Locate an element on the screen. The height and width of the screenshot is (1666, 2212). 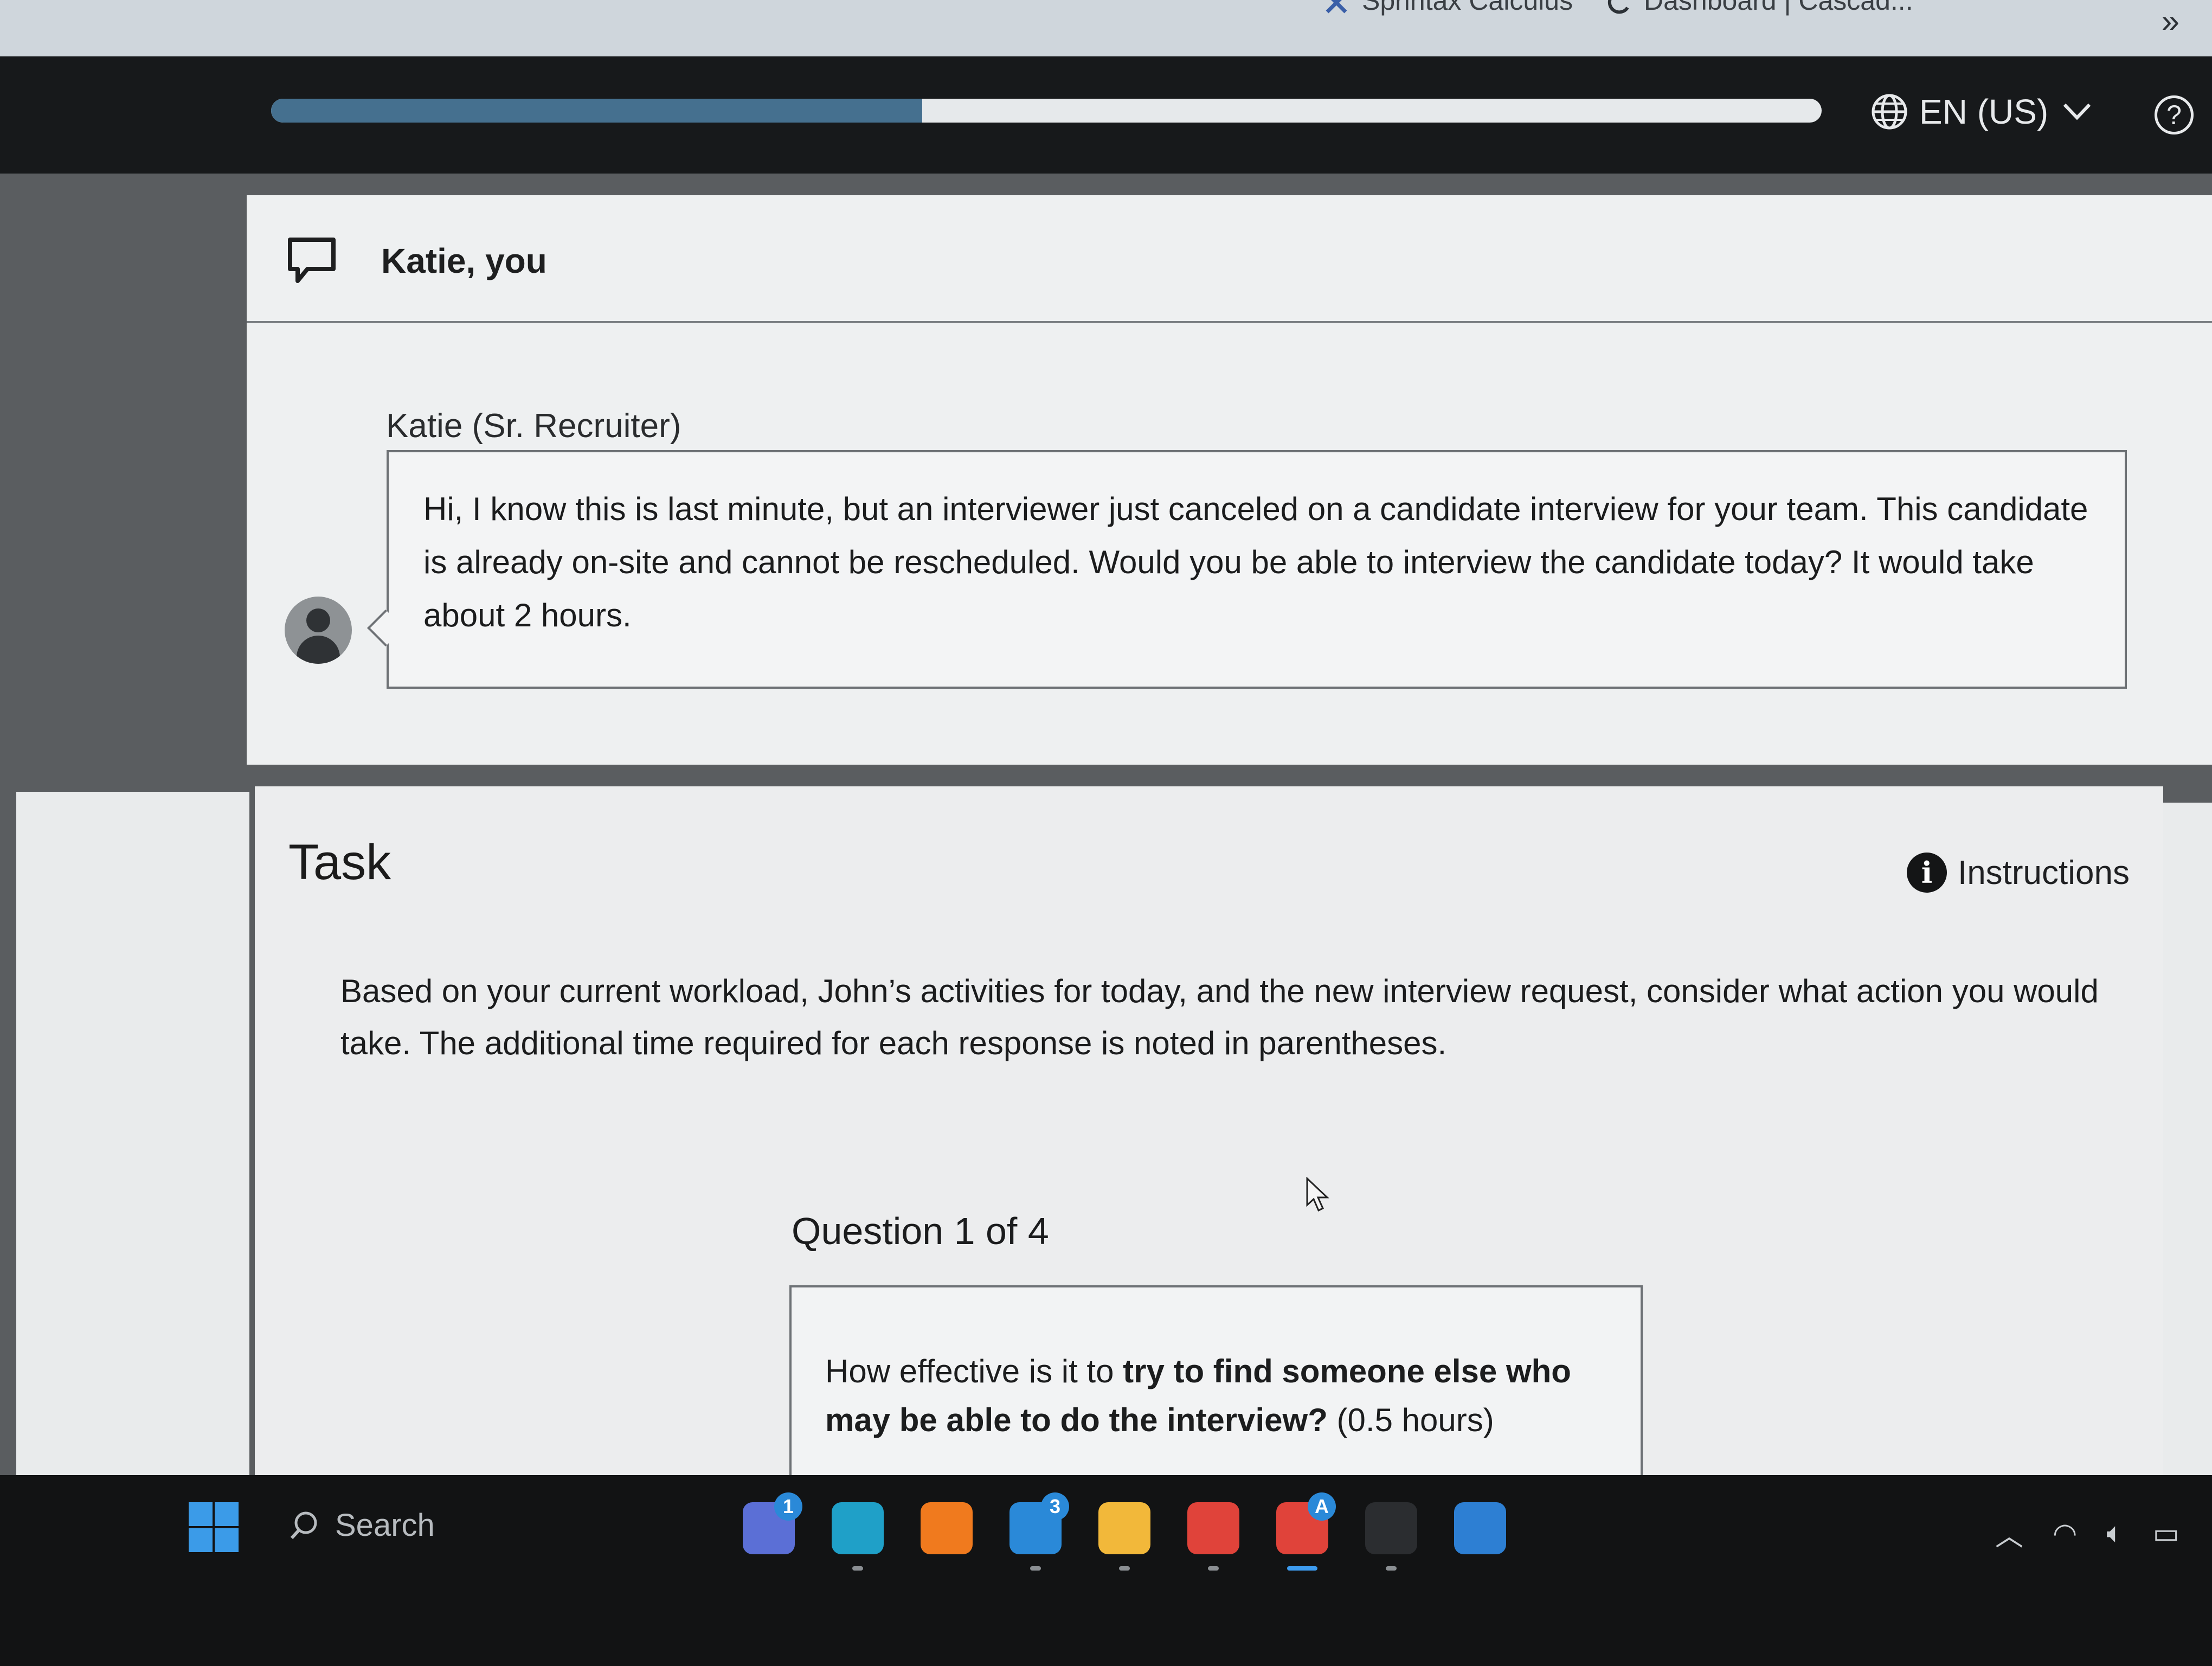
search-label: Search is located at coordinates (385, 1525).